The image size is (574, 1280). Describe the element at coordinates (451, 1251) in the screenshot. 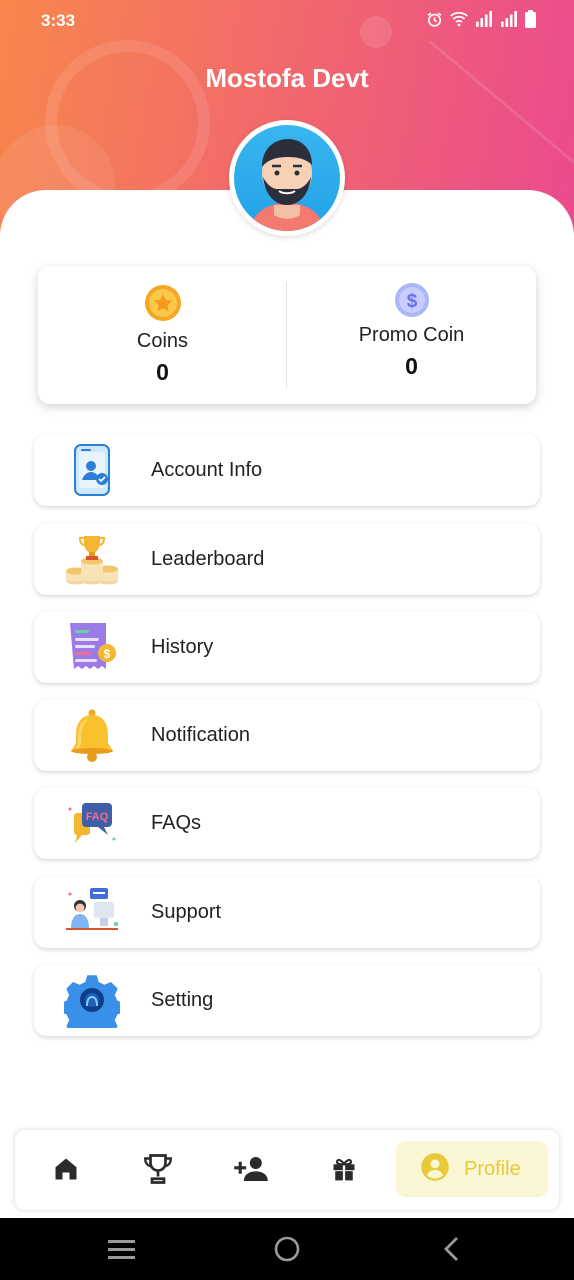

I see `back-icon` at that location.